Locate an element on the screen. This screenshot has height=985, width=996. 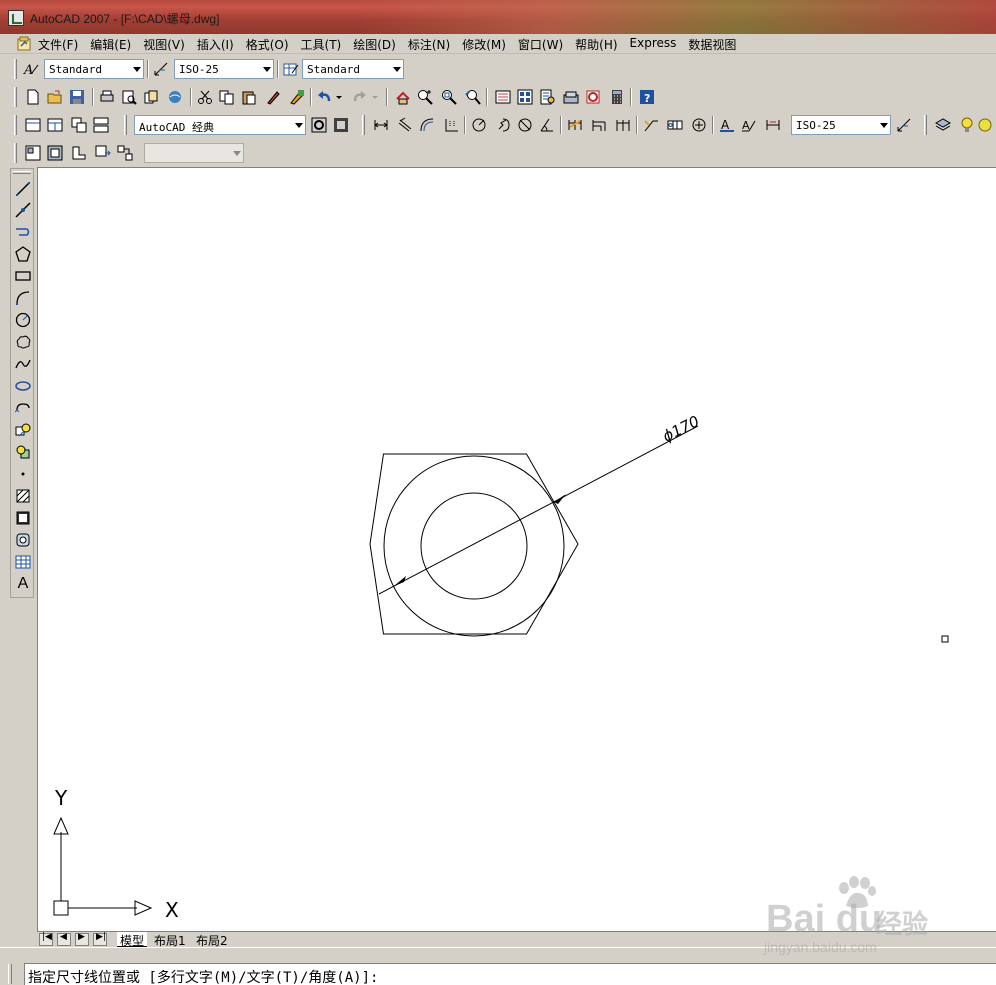
3d-dwf-icon is located at coordinates (175, 97).